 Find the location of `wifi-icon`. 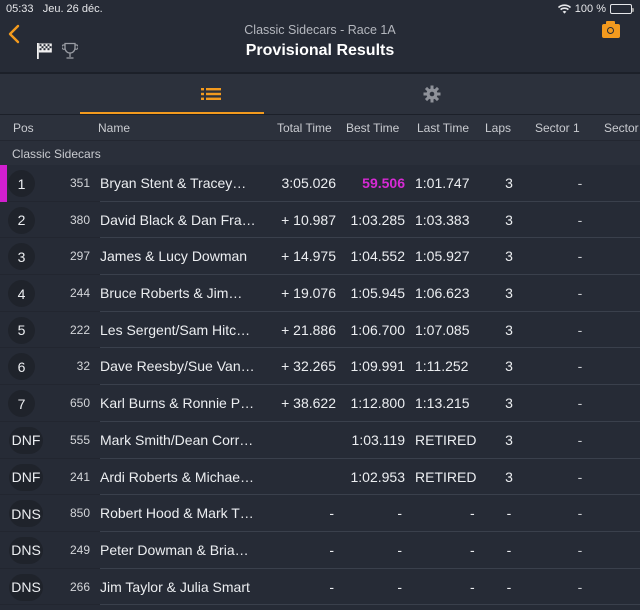

wifi-icon is located at coordinates (564, 9).